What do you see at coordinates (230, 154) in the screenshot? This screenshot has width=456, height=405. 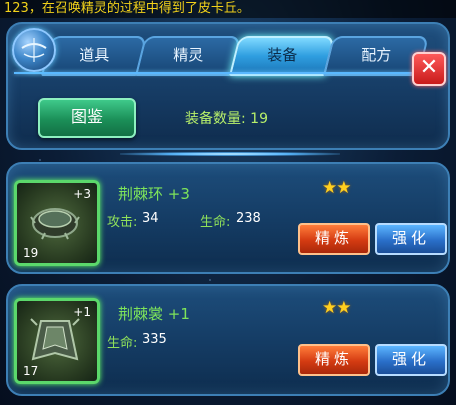 I see `glow-divider` at bounding box center [230, 154].